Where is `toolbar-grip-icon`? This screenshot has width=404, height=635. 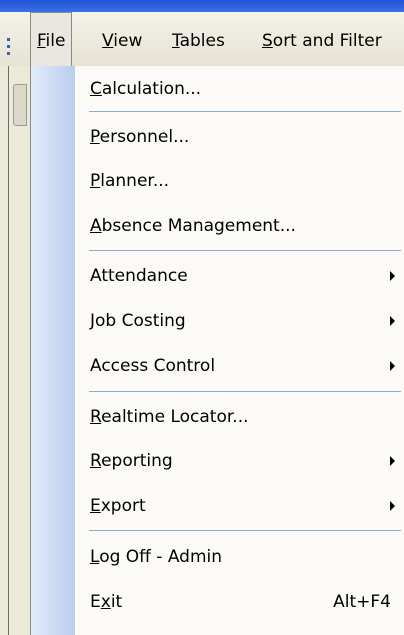 toolbar-grip-icon is located at coordinates (8, 46).